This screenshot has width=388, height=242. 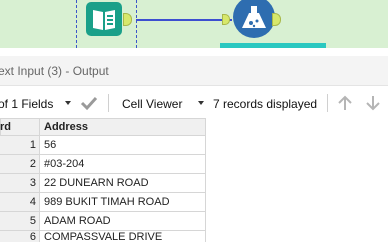 What do you see at coordinates (123, 164) in the screenshot?
I see `address-cell: #03-204` at bounding box center [123, 164].